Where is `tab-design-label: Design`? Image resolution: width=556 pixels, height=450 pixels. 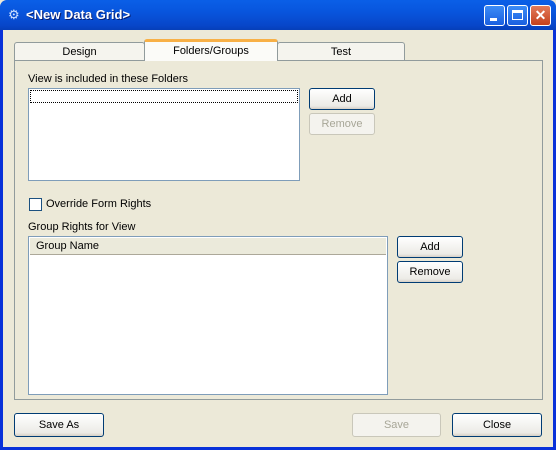
tab-design-label: Design is located at coordinates (79, 52).